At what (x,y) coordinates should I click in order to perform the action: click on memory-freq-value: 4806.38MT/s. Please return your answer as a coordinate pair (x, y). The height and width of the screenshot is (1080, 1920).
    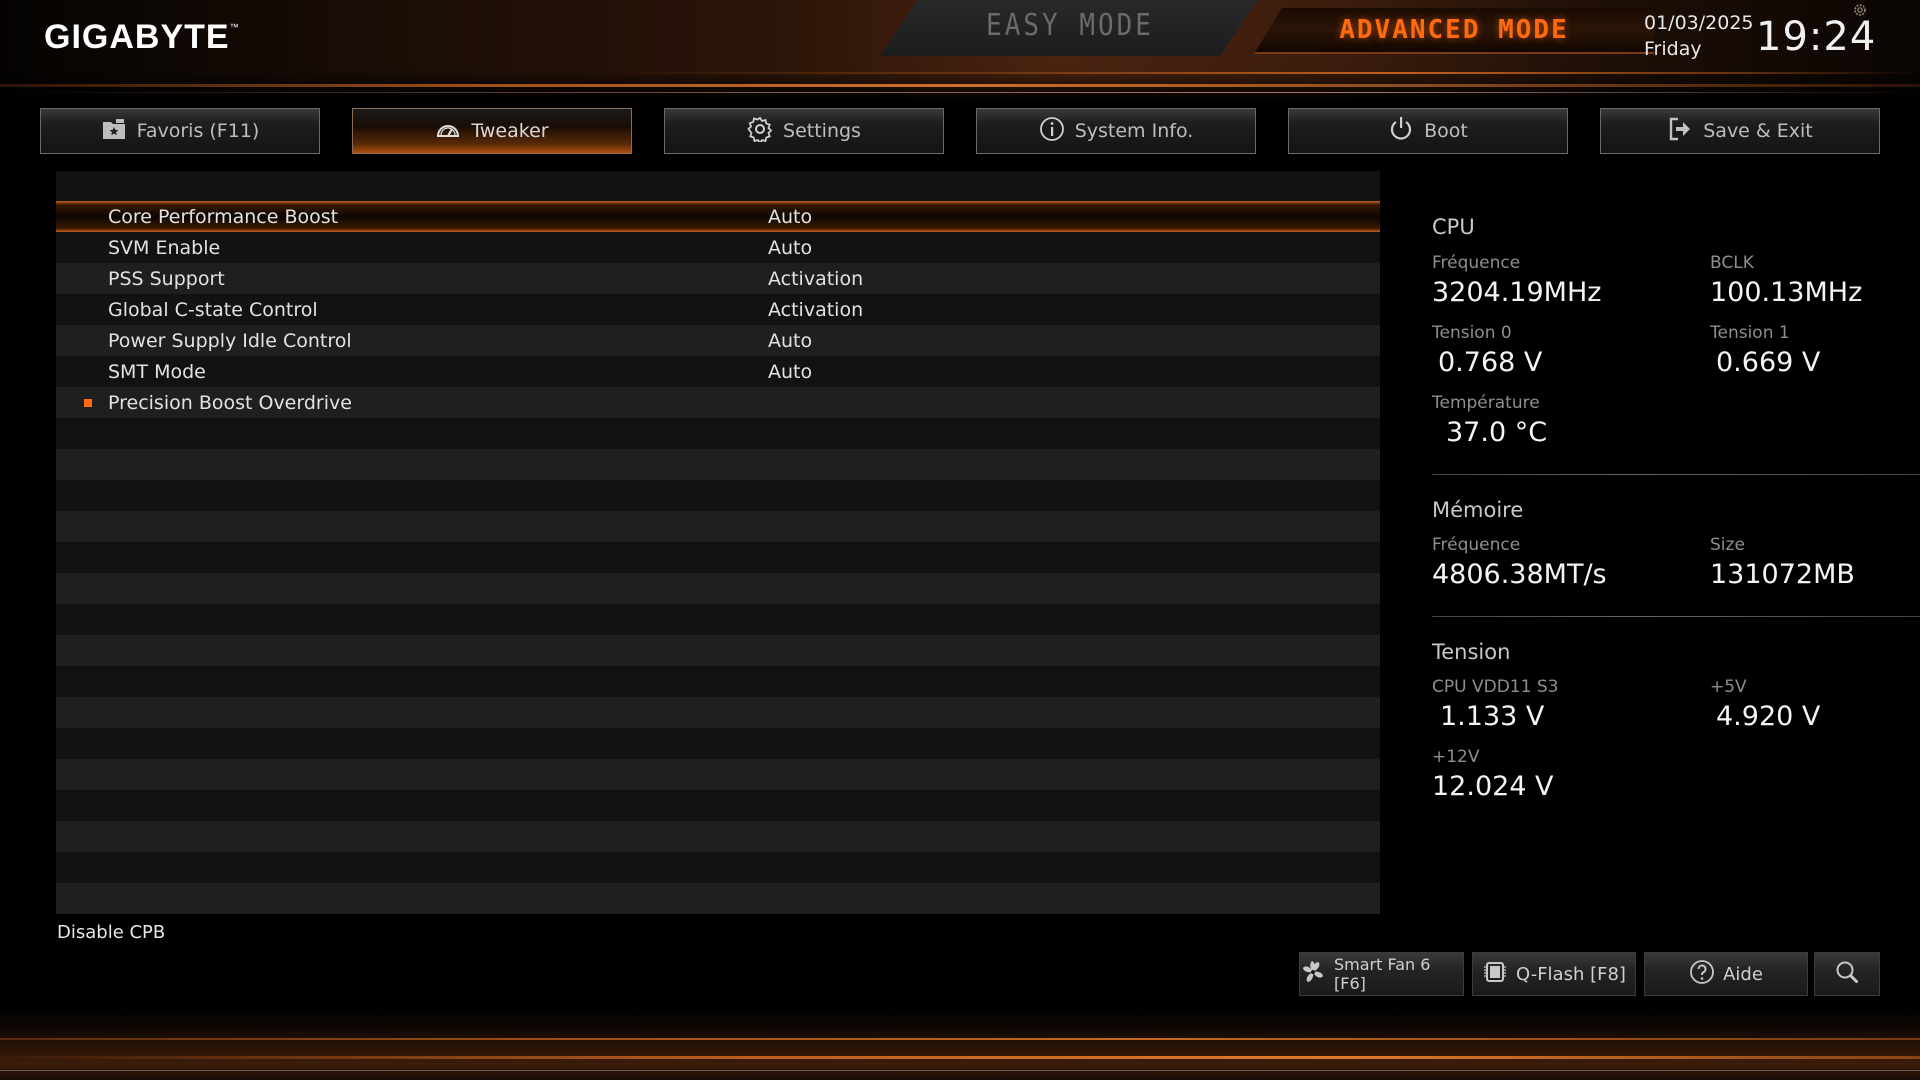
    Looking at the image, I should click on (1519, 574).